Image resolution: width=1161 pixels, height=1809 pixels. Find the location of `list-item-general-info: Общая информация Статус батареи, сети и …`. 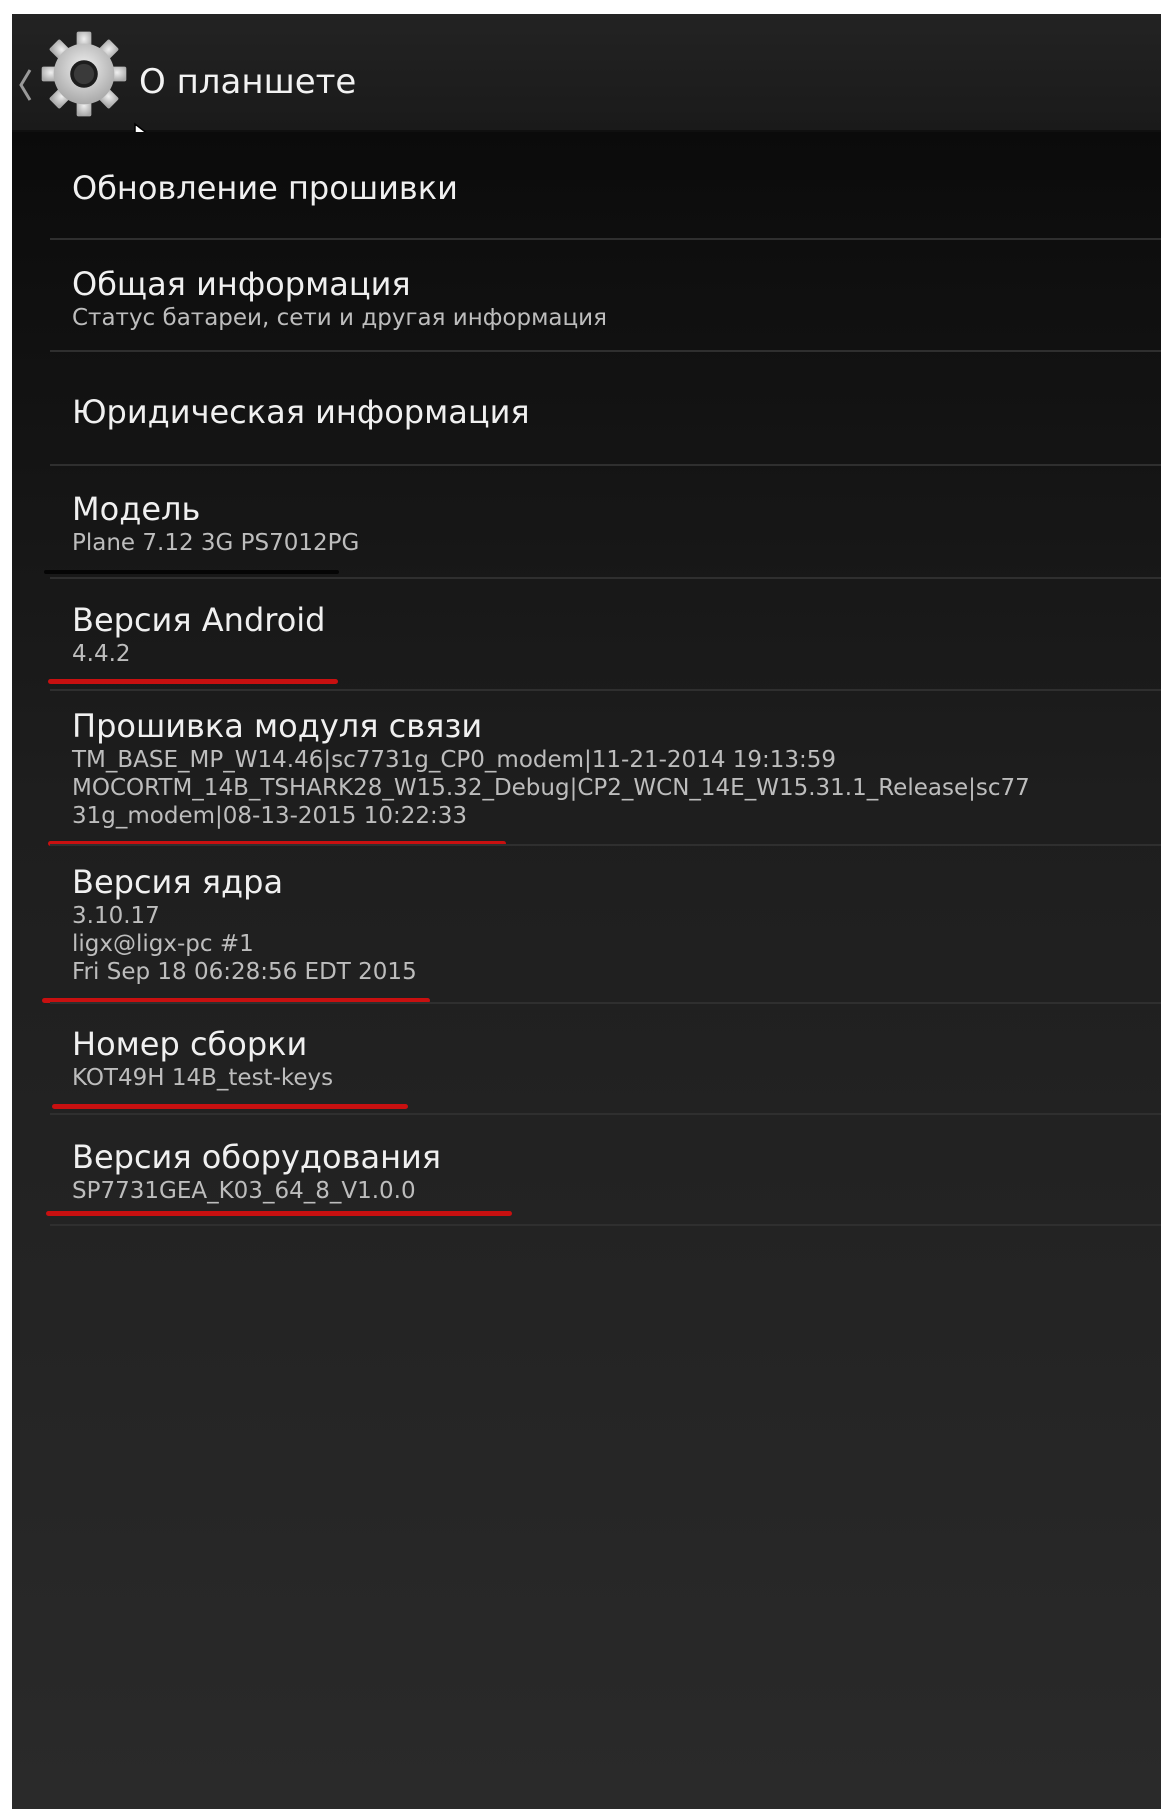

list-item-general-info: Общая информация Статус батареи, сети и … is located at coordinates (586, 298).